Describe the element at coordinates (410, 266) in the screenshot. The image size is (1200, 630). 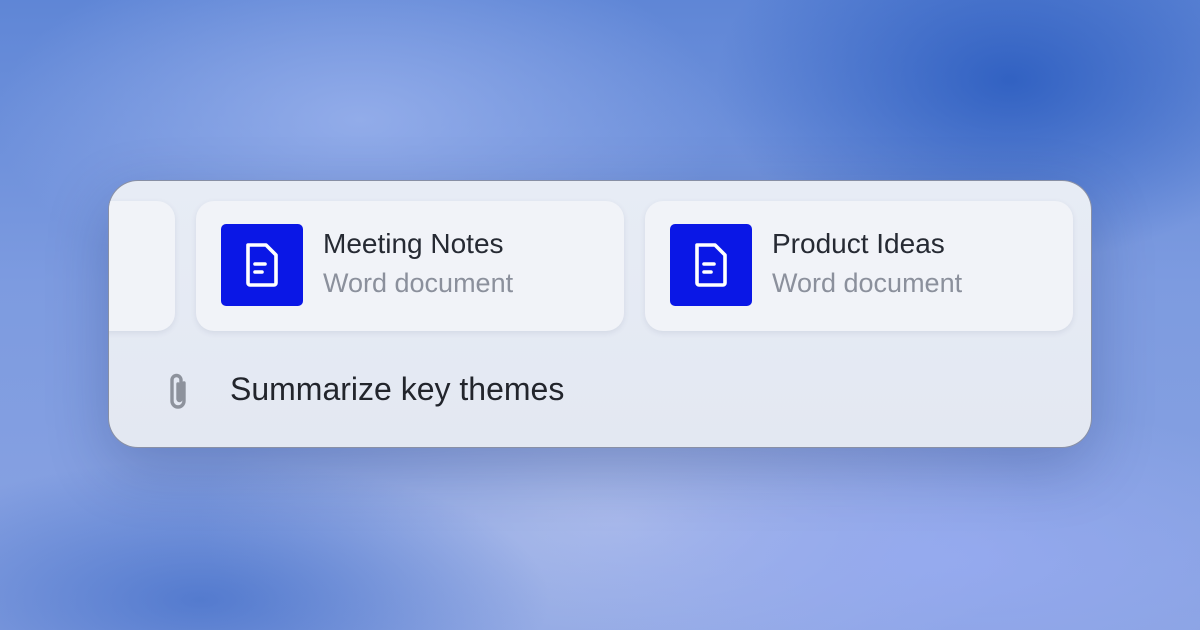
I see `file-card-meeting-notes: Meeting Notes Word document` at that location.